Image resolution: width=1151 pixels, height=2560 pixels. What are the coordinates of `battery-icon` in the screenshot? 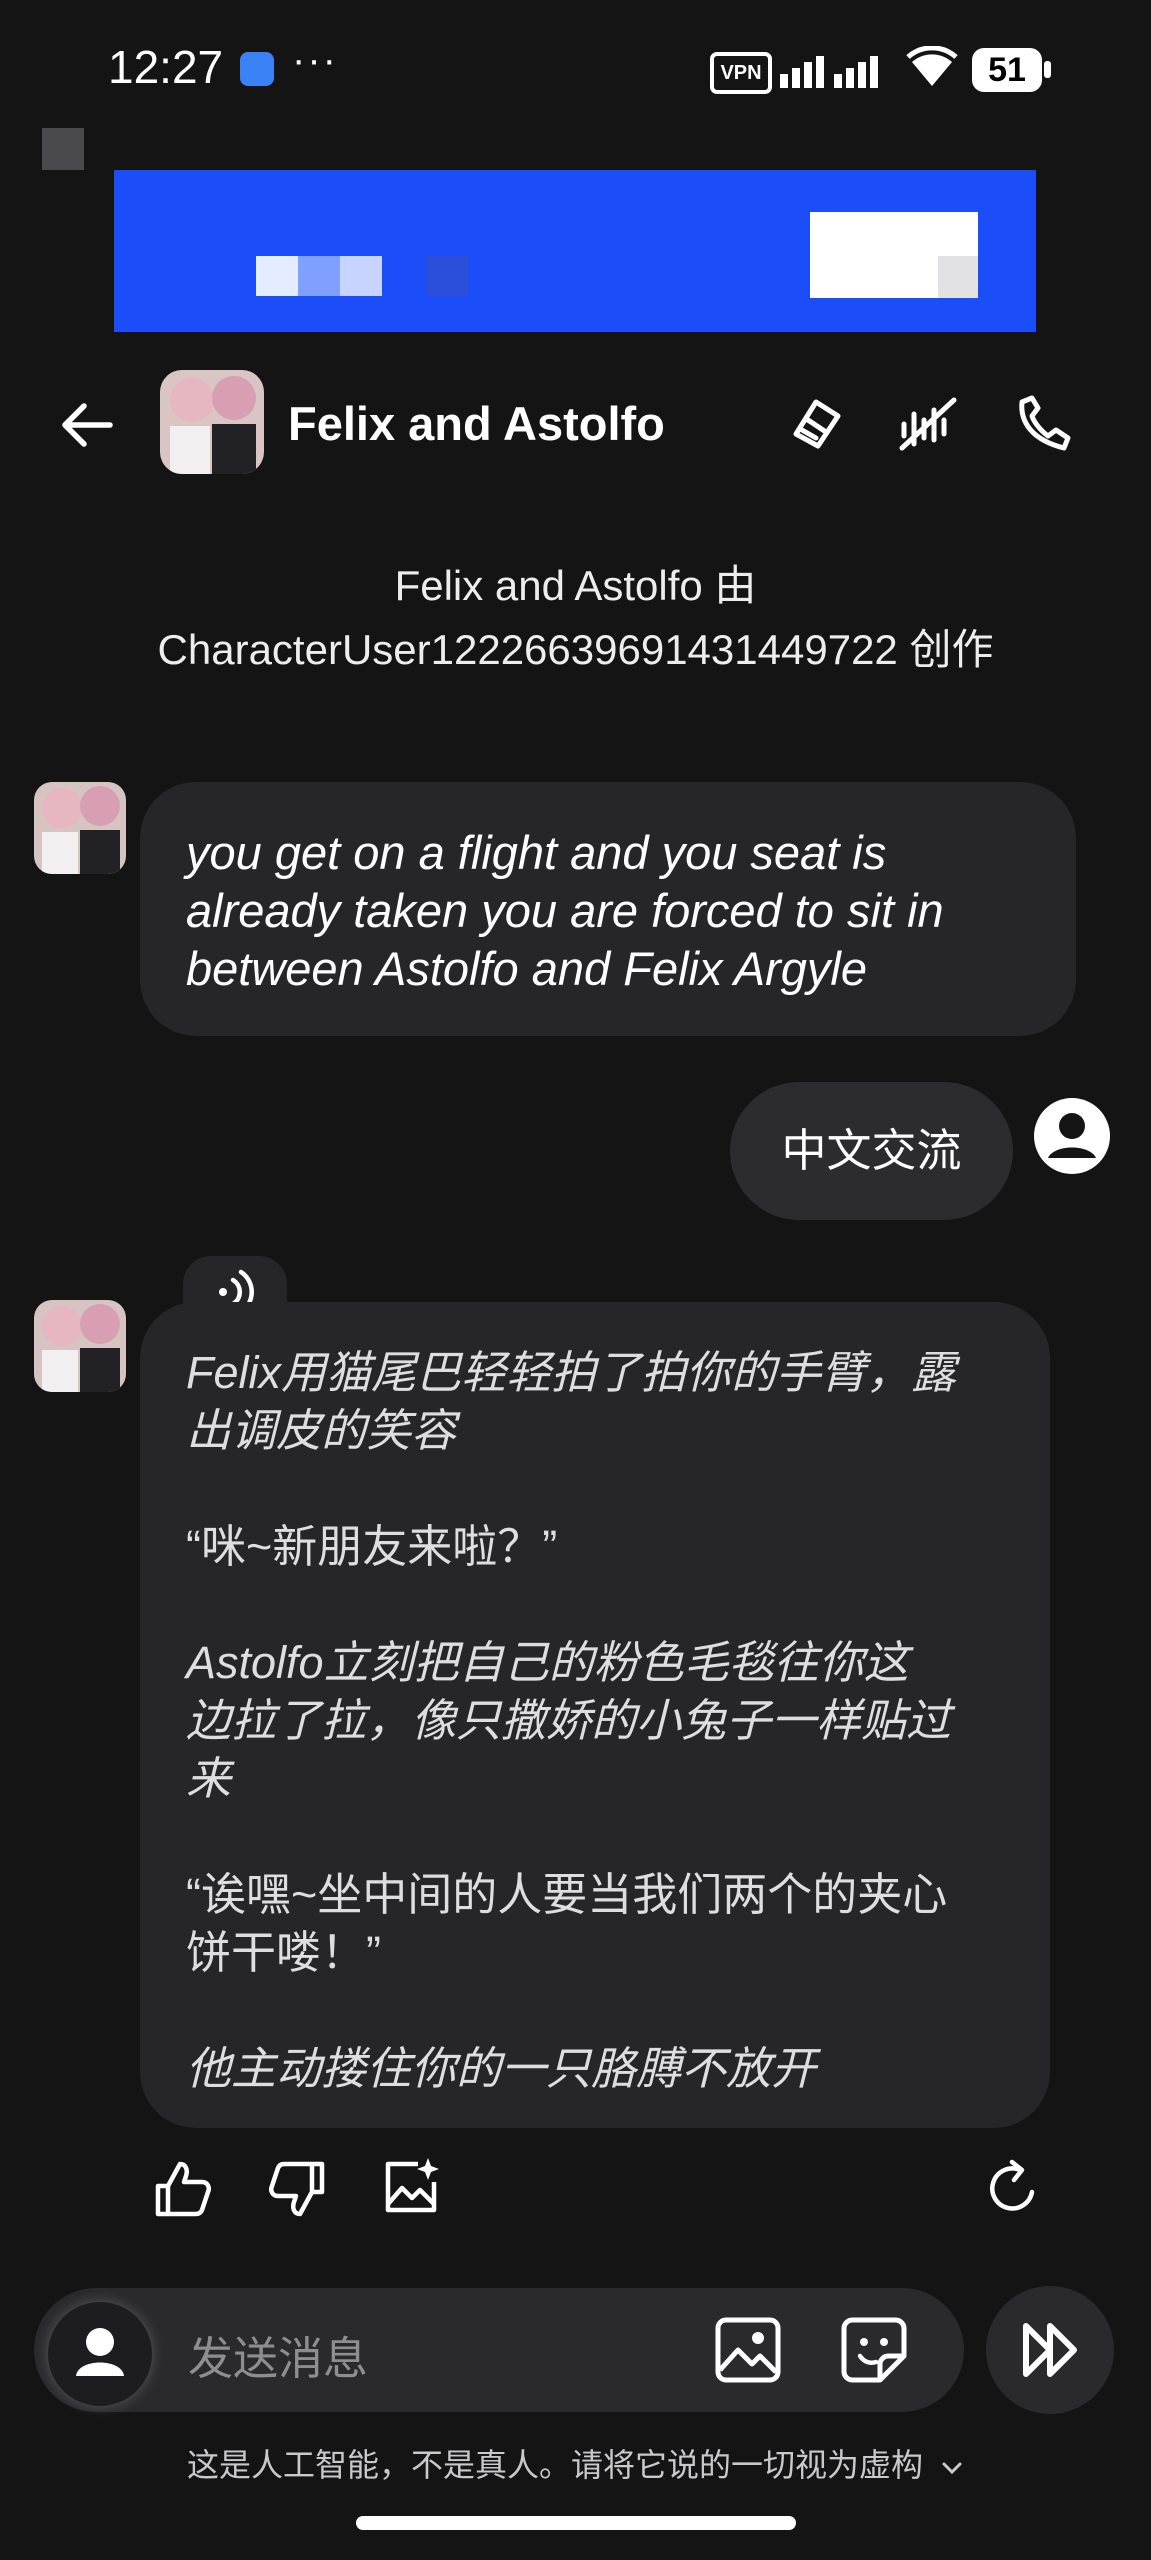 It's located at (1047, 69).